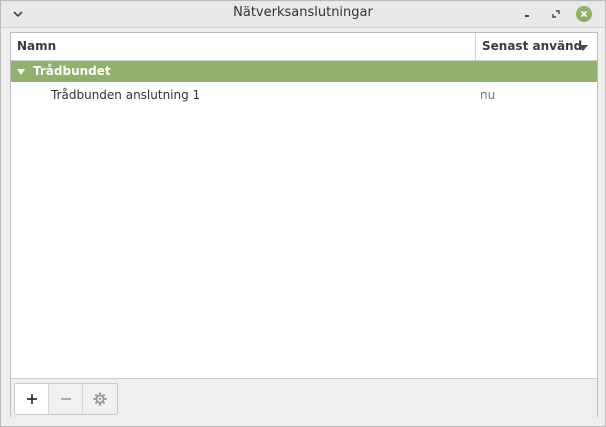 The image size is (606, 427). Describe the element at coordinates (556, 14) in the screenshot. I see `maximize-icon` at that location.